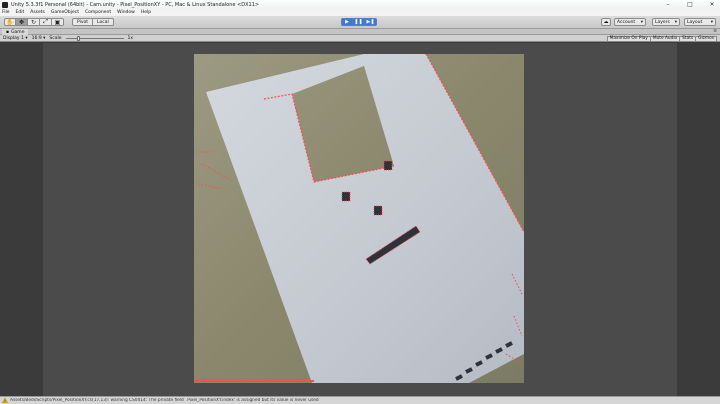 The width and height of the screenshot is (720, 404). I want to click on move-icon: ✥, so click(21, 22).